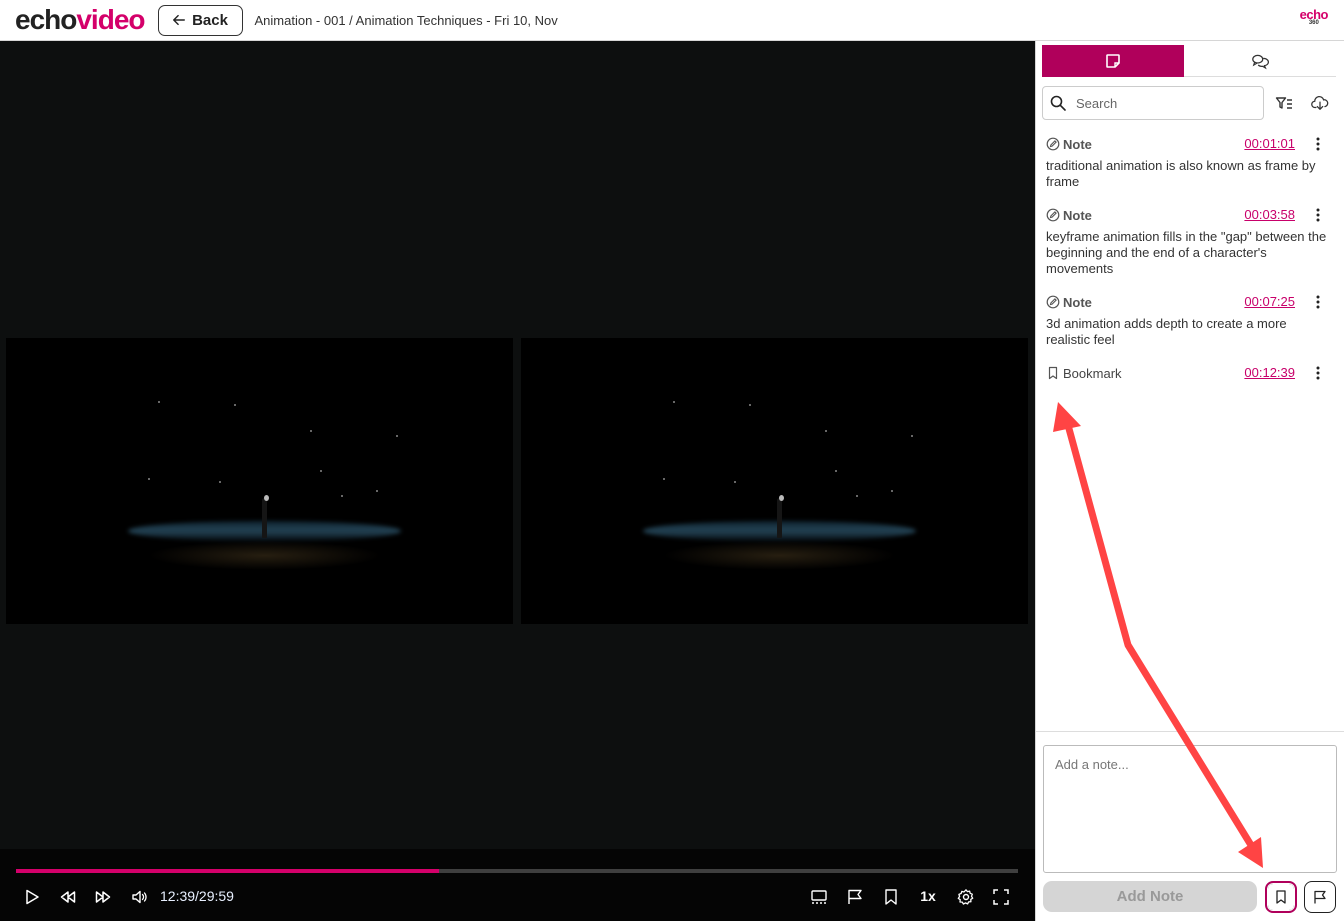 This screenshot has width=1344, height=921. What do you see at coordinates (779, 555) in the screenshot?
I see `scene-ground` at bounding box center [779, 555].